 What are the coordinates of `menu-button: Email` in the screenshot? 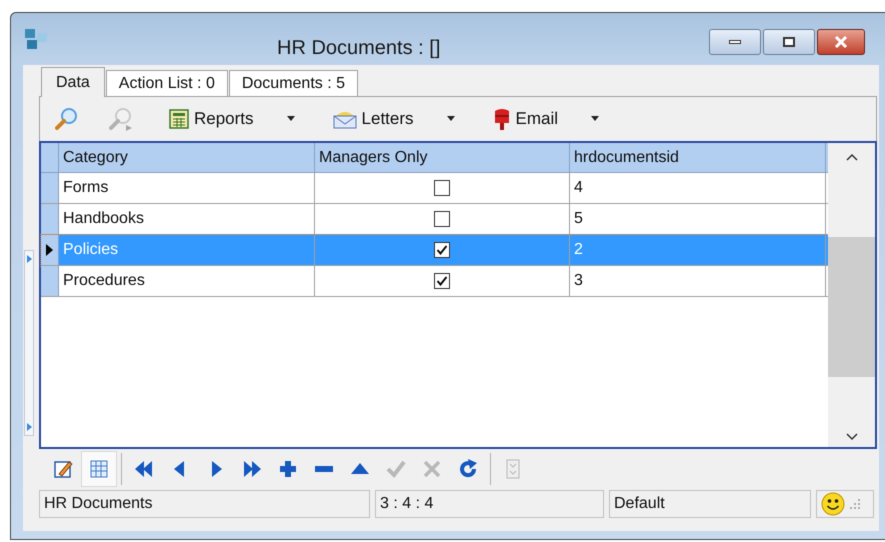 It's located at (546, 119).